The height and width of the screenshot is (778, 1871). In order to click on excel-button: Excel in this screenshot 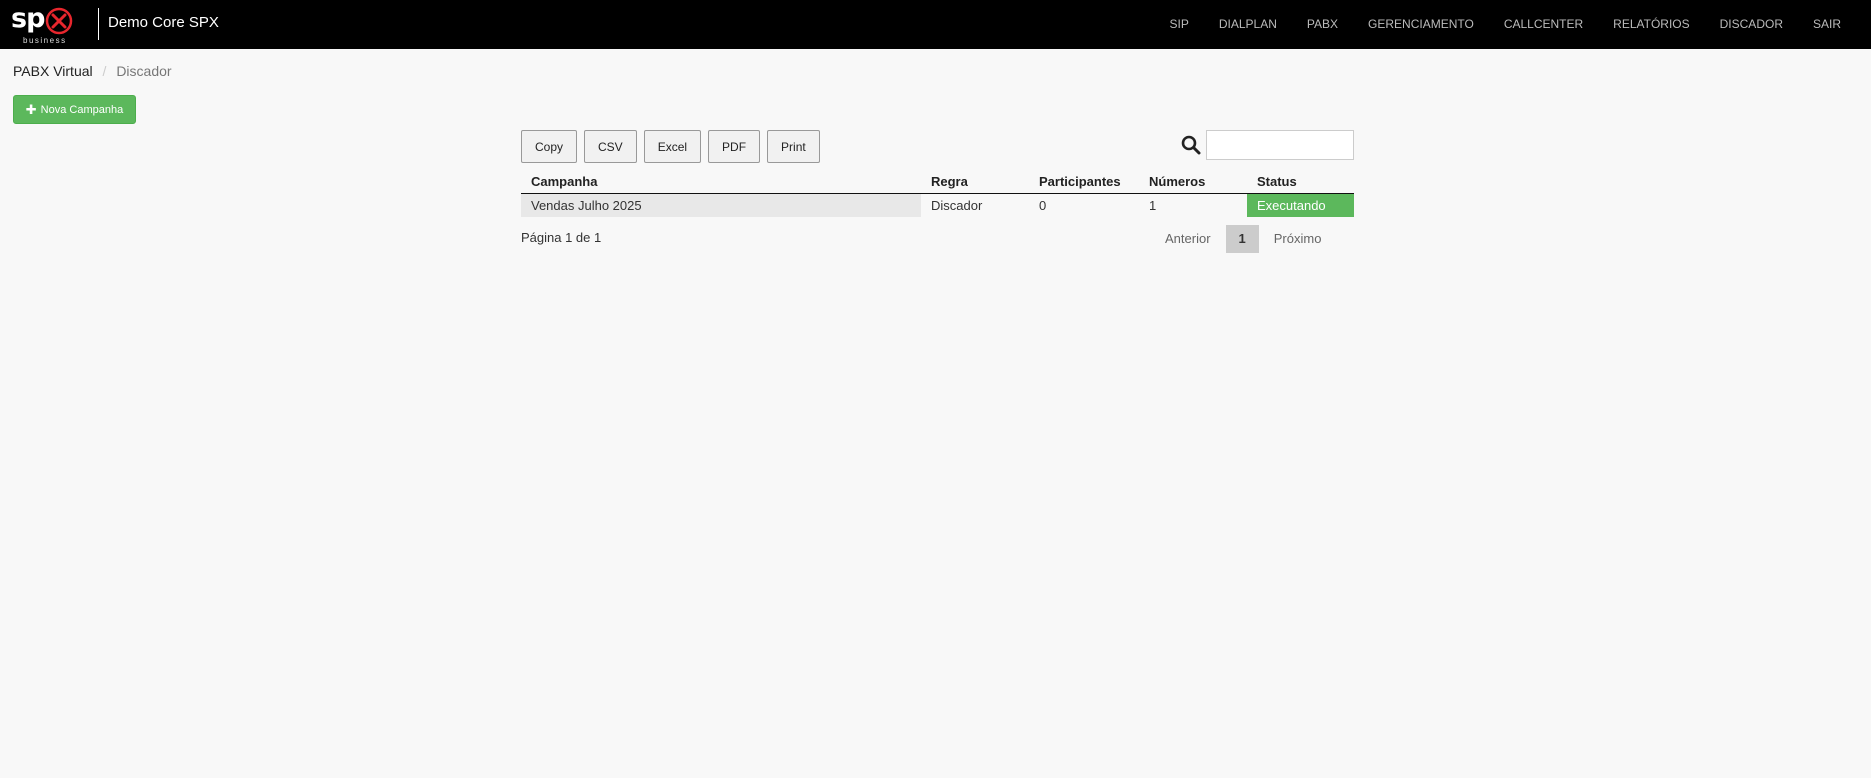, I will do `click(672, 146)`.